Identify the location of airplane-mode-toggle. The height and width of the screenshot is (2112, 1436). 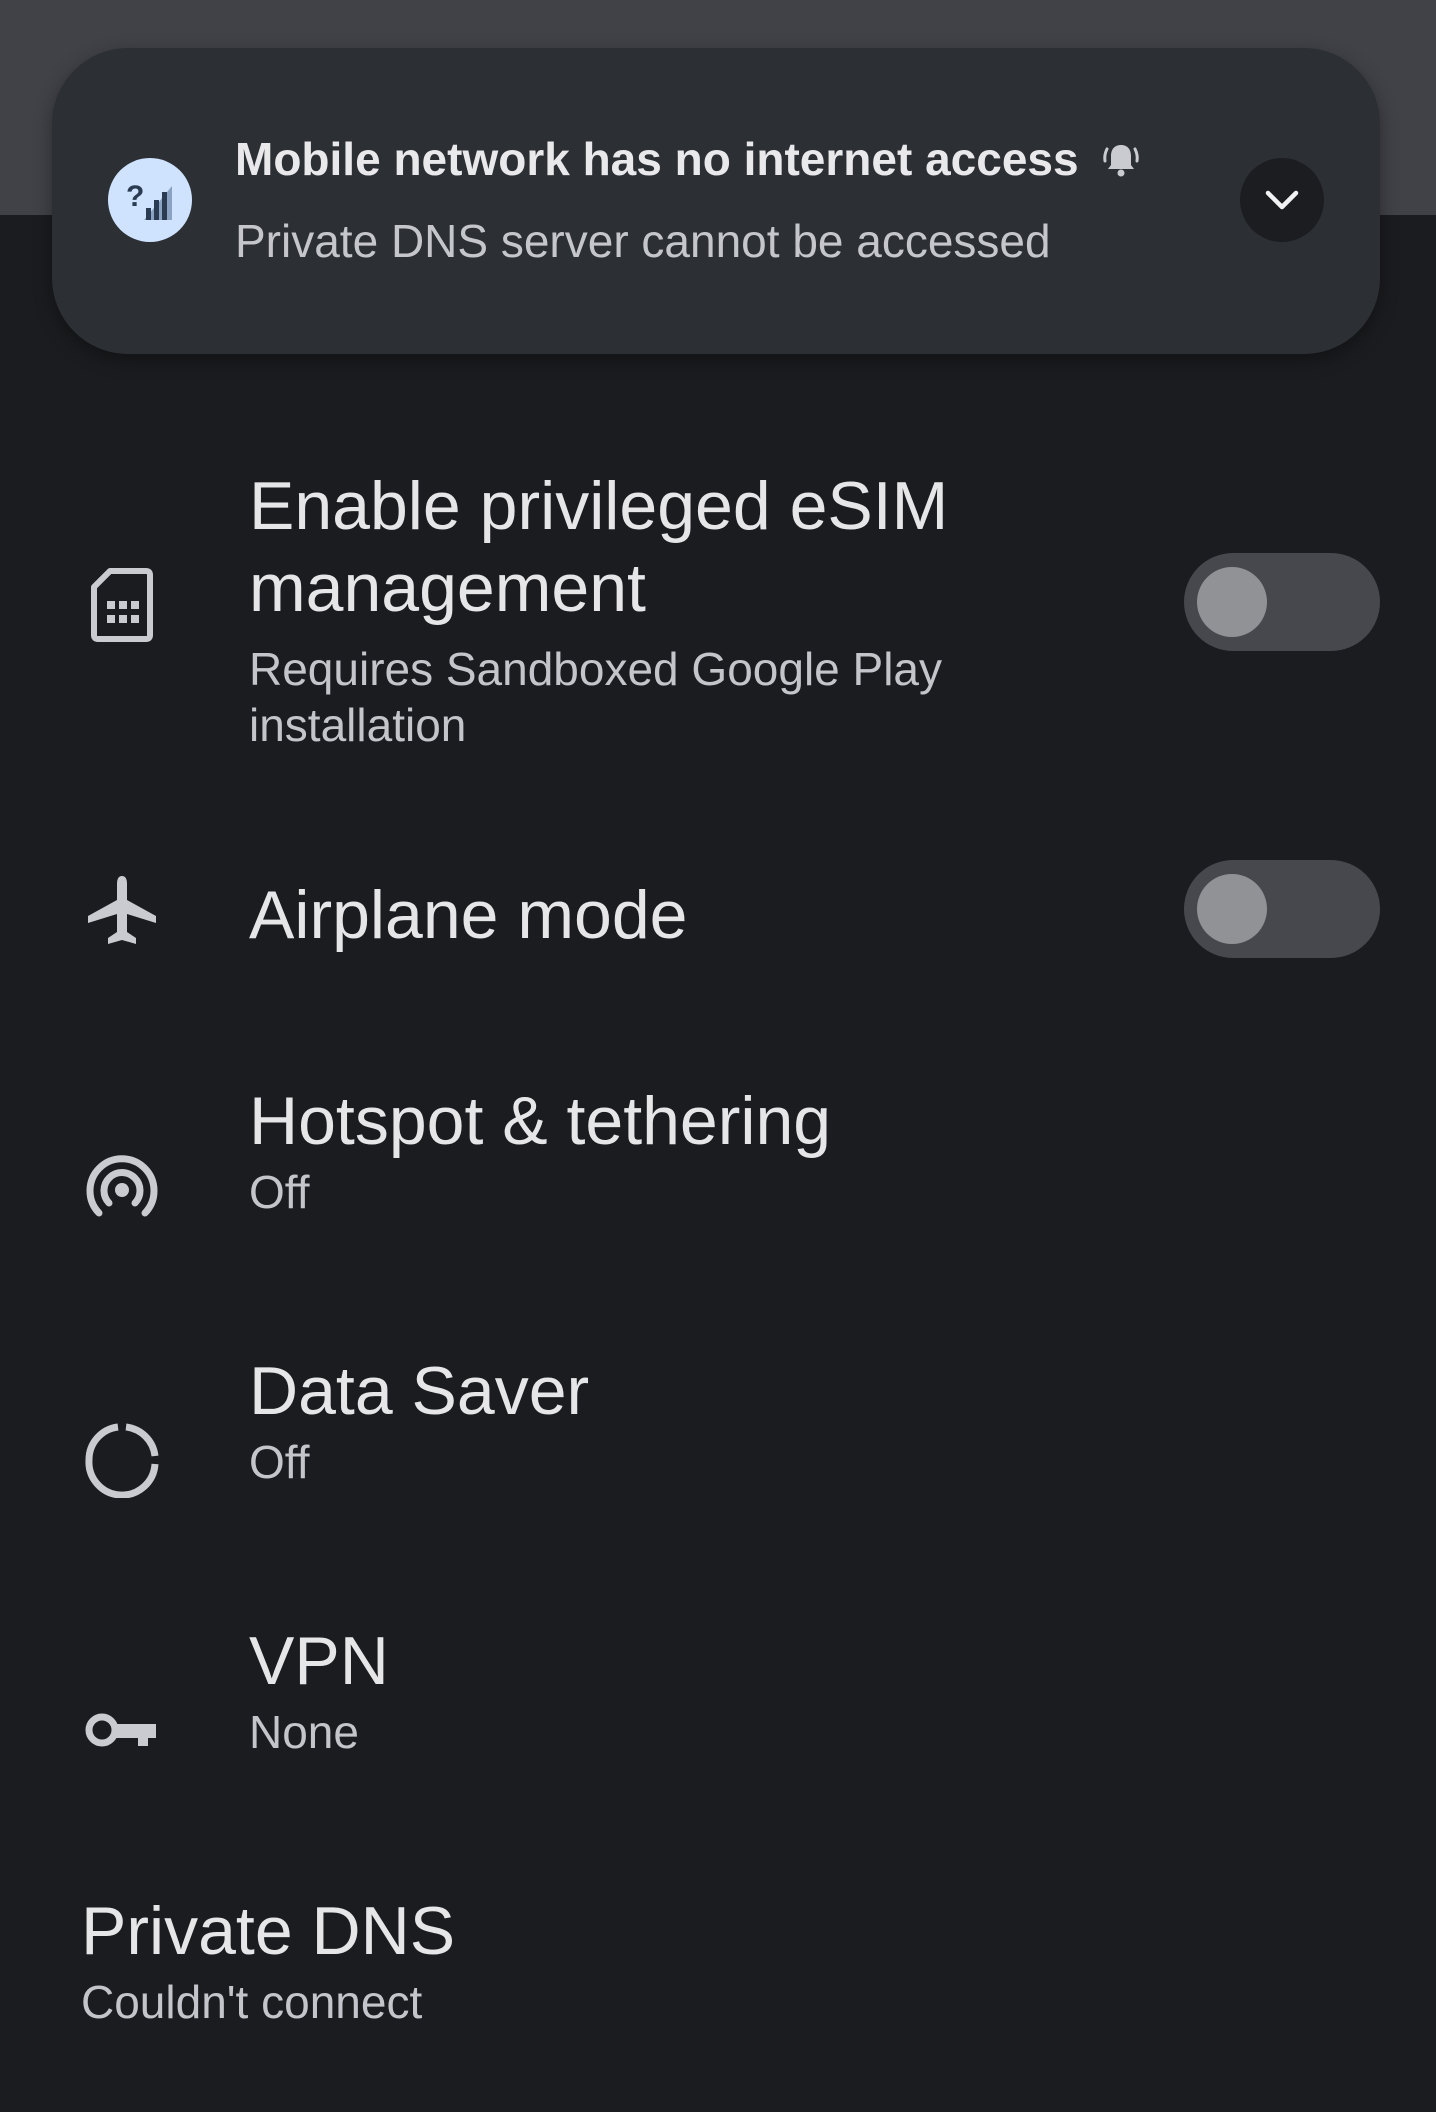
(1282, 909).